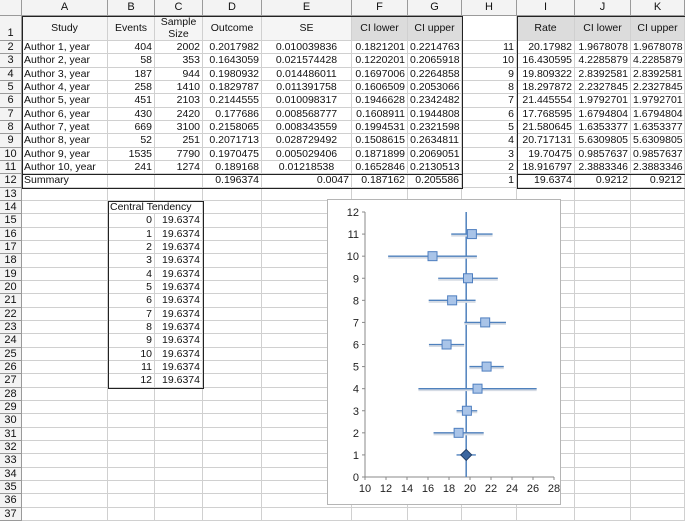  Describe the element at coordinates (179, 28) in the screenshot. I see `header-c: Sample Size` at that location.